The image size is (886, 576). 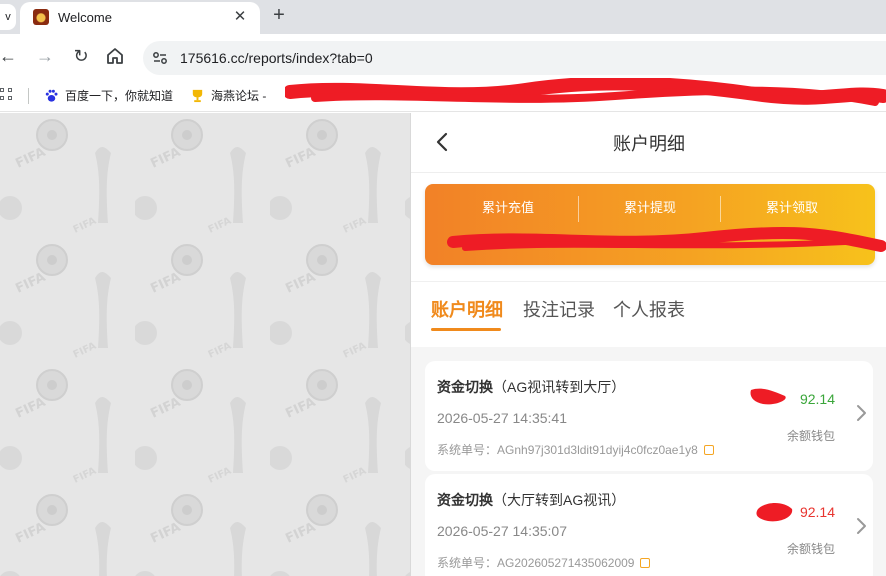 I want to click on record-title: 资金切换（AG视讯转到大厅）, so click(x=531, y=387).